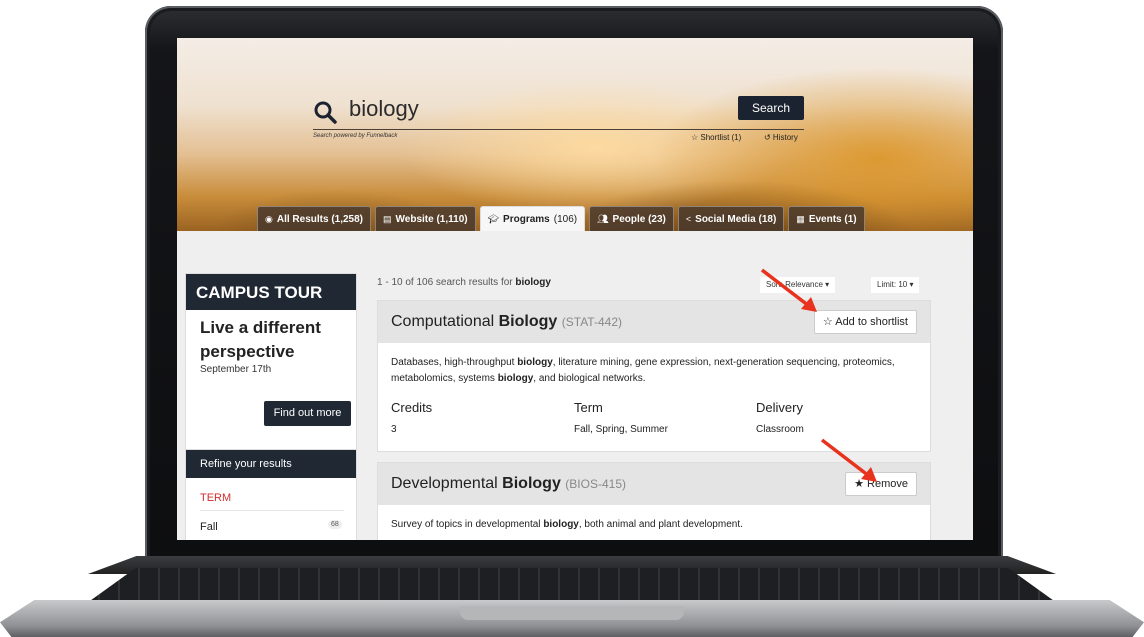  What do you see at coordinates (335, 524) in the screenshot?
I see `facet-fall-count: 68` at bounding box center [335, 524].